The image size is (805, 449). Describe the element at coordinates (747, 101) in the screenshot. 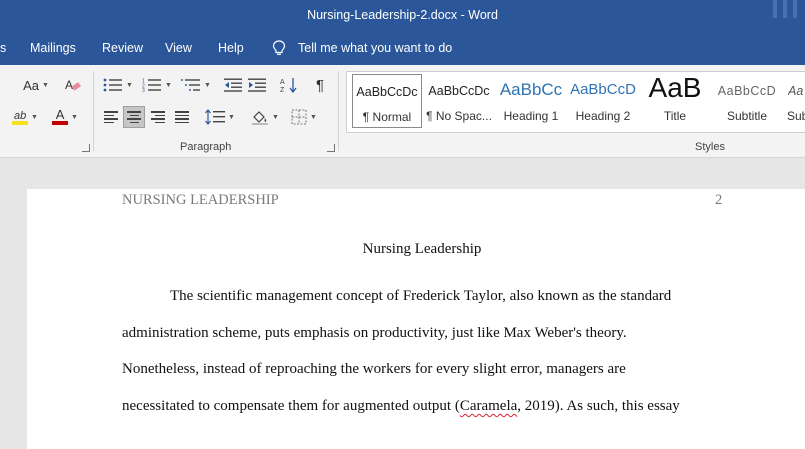

I see `style-subtitle: AaBbCcD Subtitle` at that location.